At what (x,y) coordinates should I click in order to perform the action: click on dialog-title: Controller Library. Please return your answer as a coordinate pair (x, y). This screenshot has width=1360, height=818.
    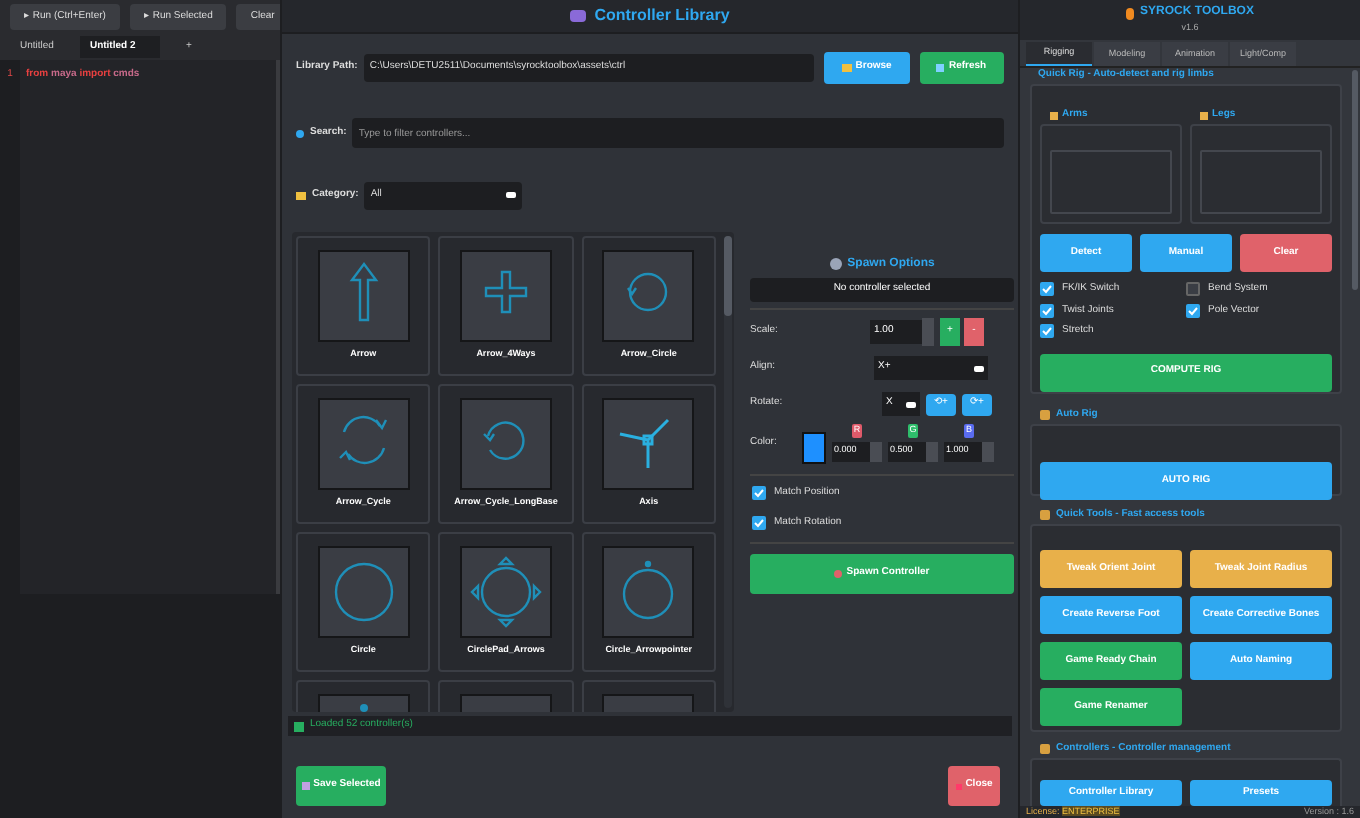
    Looking at the image, I should click on (662, 16).